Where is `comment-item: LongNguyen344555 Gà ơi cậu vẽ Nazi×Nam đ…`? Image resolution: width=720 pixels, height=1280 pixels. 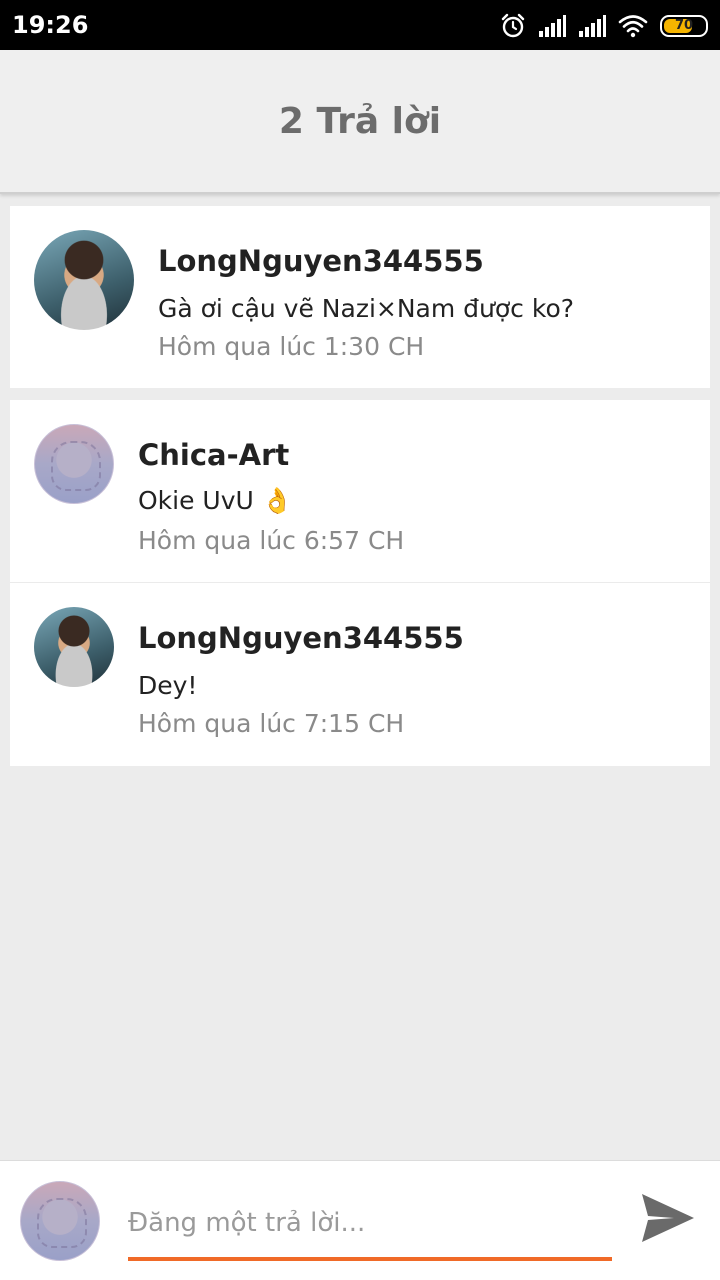
comment-item: LongNguyen344555 Gà ơi cậu vẽ Nazi×Nam đ… is located at coordinates (360, 297).